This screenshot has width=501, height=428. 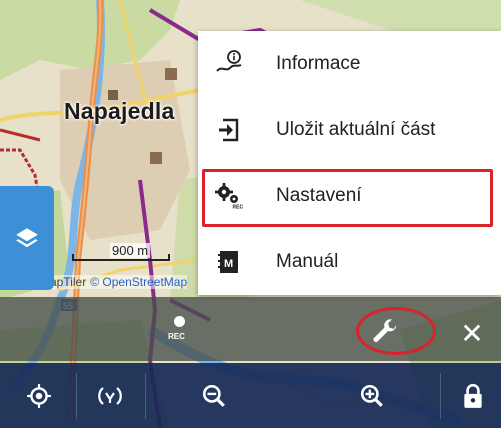 I want to click on menu-item-manual: M Manuál, so click(x=349, y=262).